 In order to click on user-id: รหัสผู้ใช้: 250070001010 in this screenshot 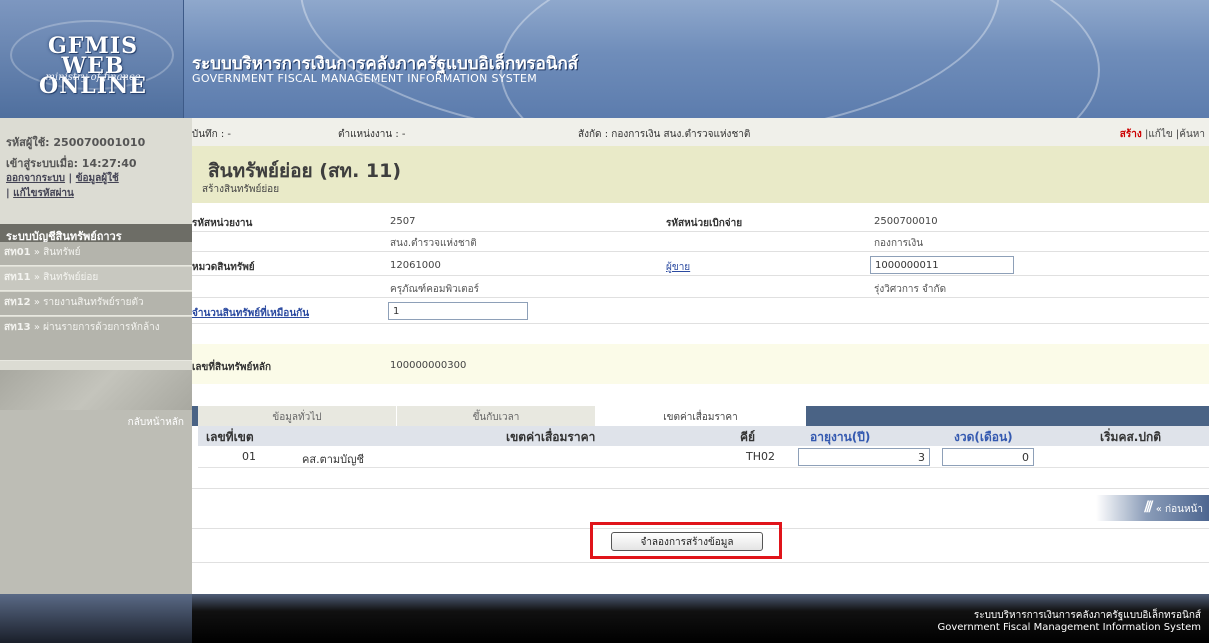, I will do `click(76, 142)`.